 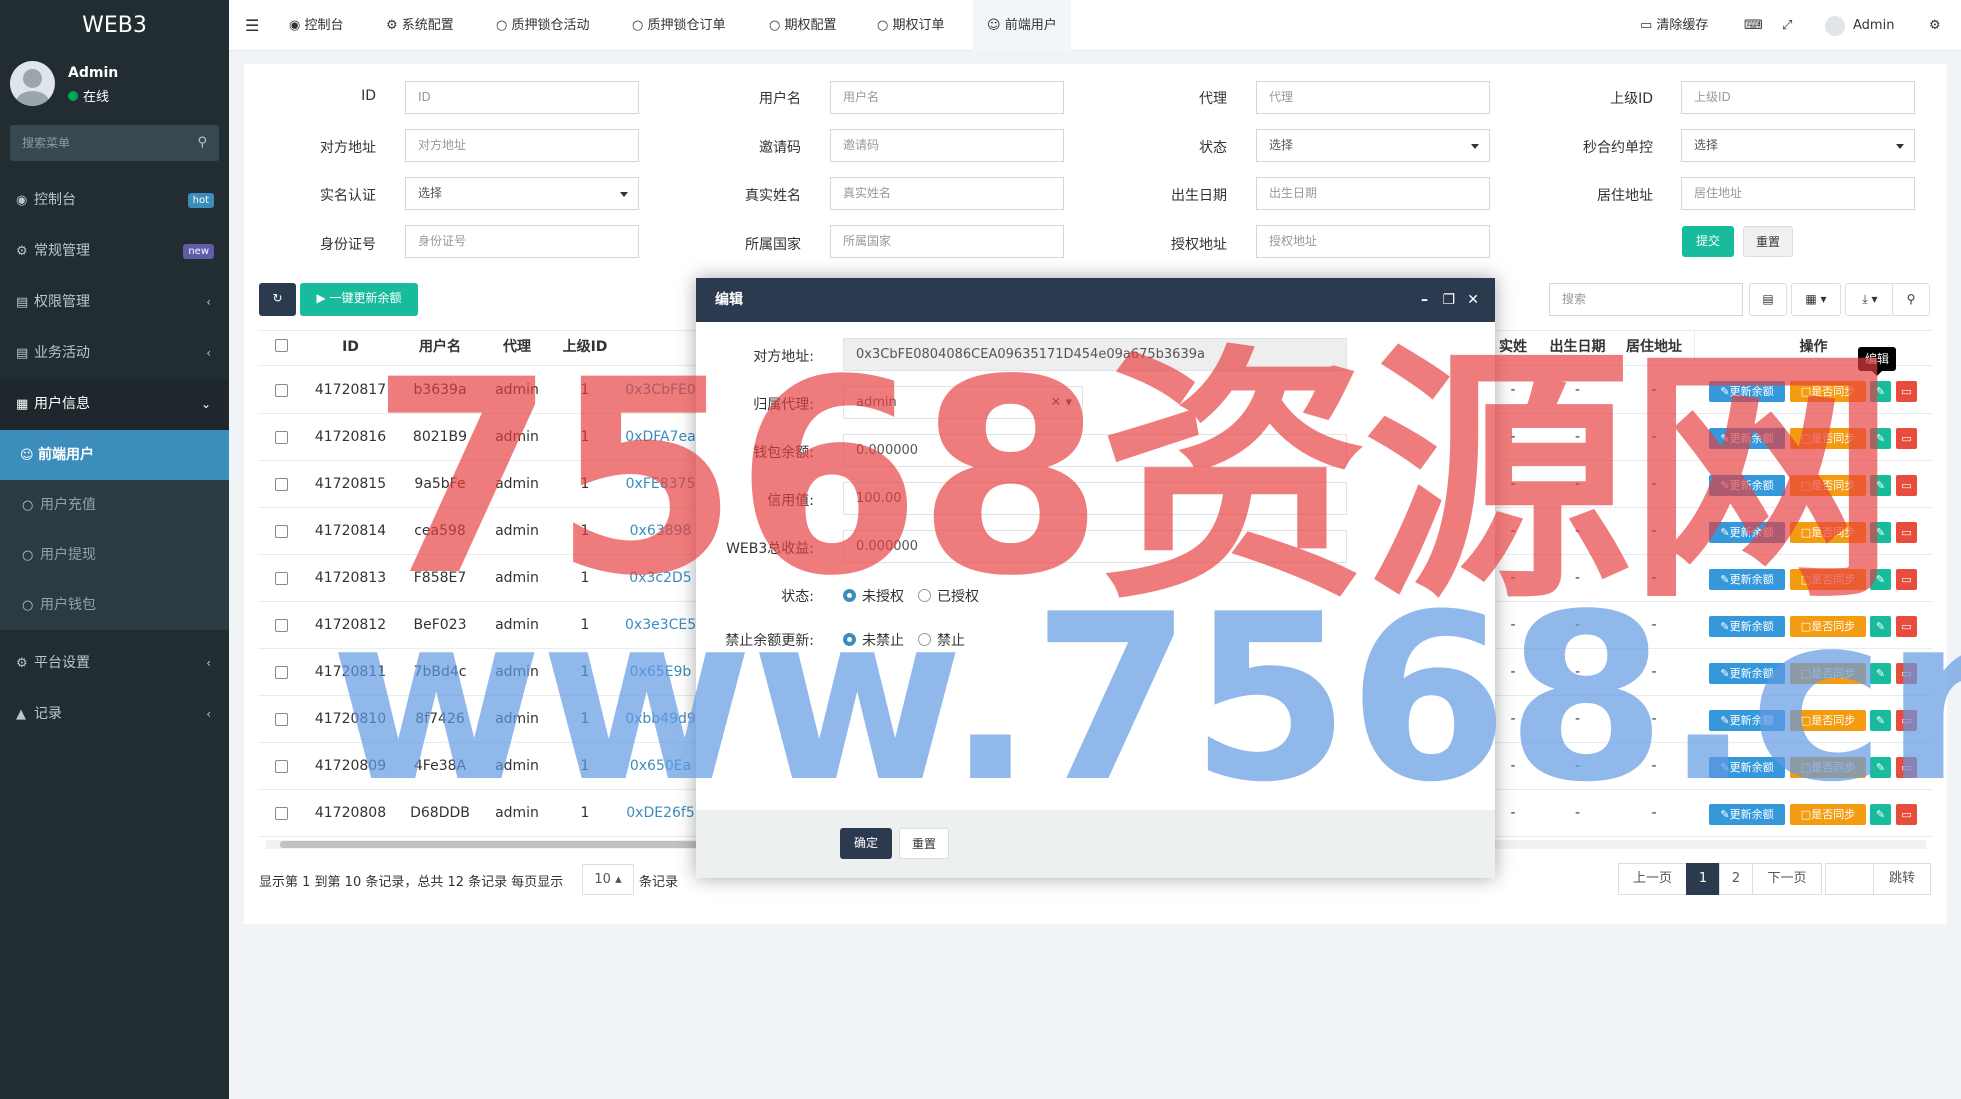 What do you see at coordinates (114, 302) in the screenshot?
I see `sidebar-item-permissions: ▤ 权限管理 ‹` at bounding box center [114, 302].